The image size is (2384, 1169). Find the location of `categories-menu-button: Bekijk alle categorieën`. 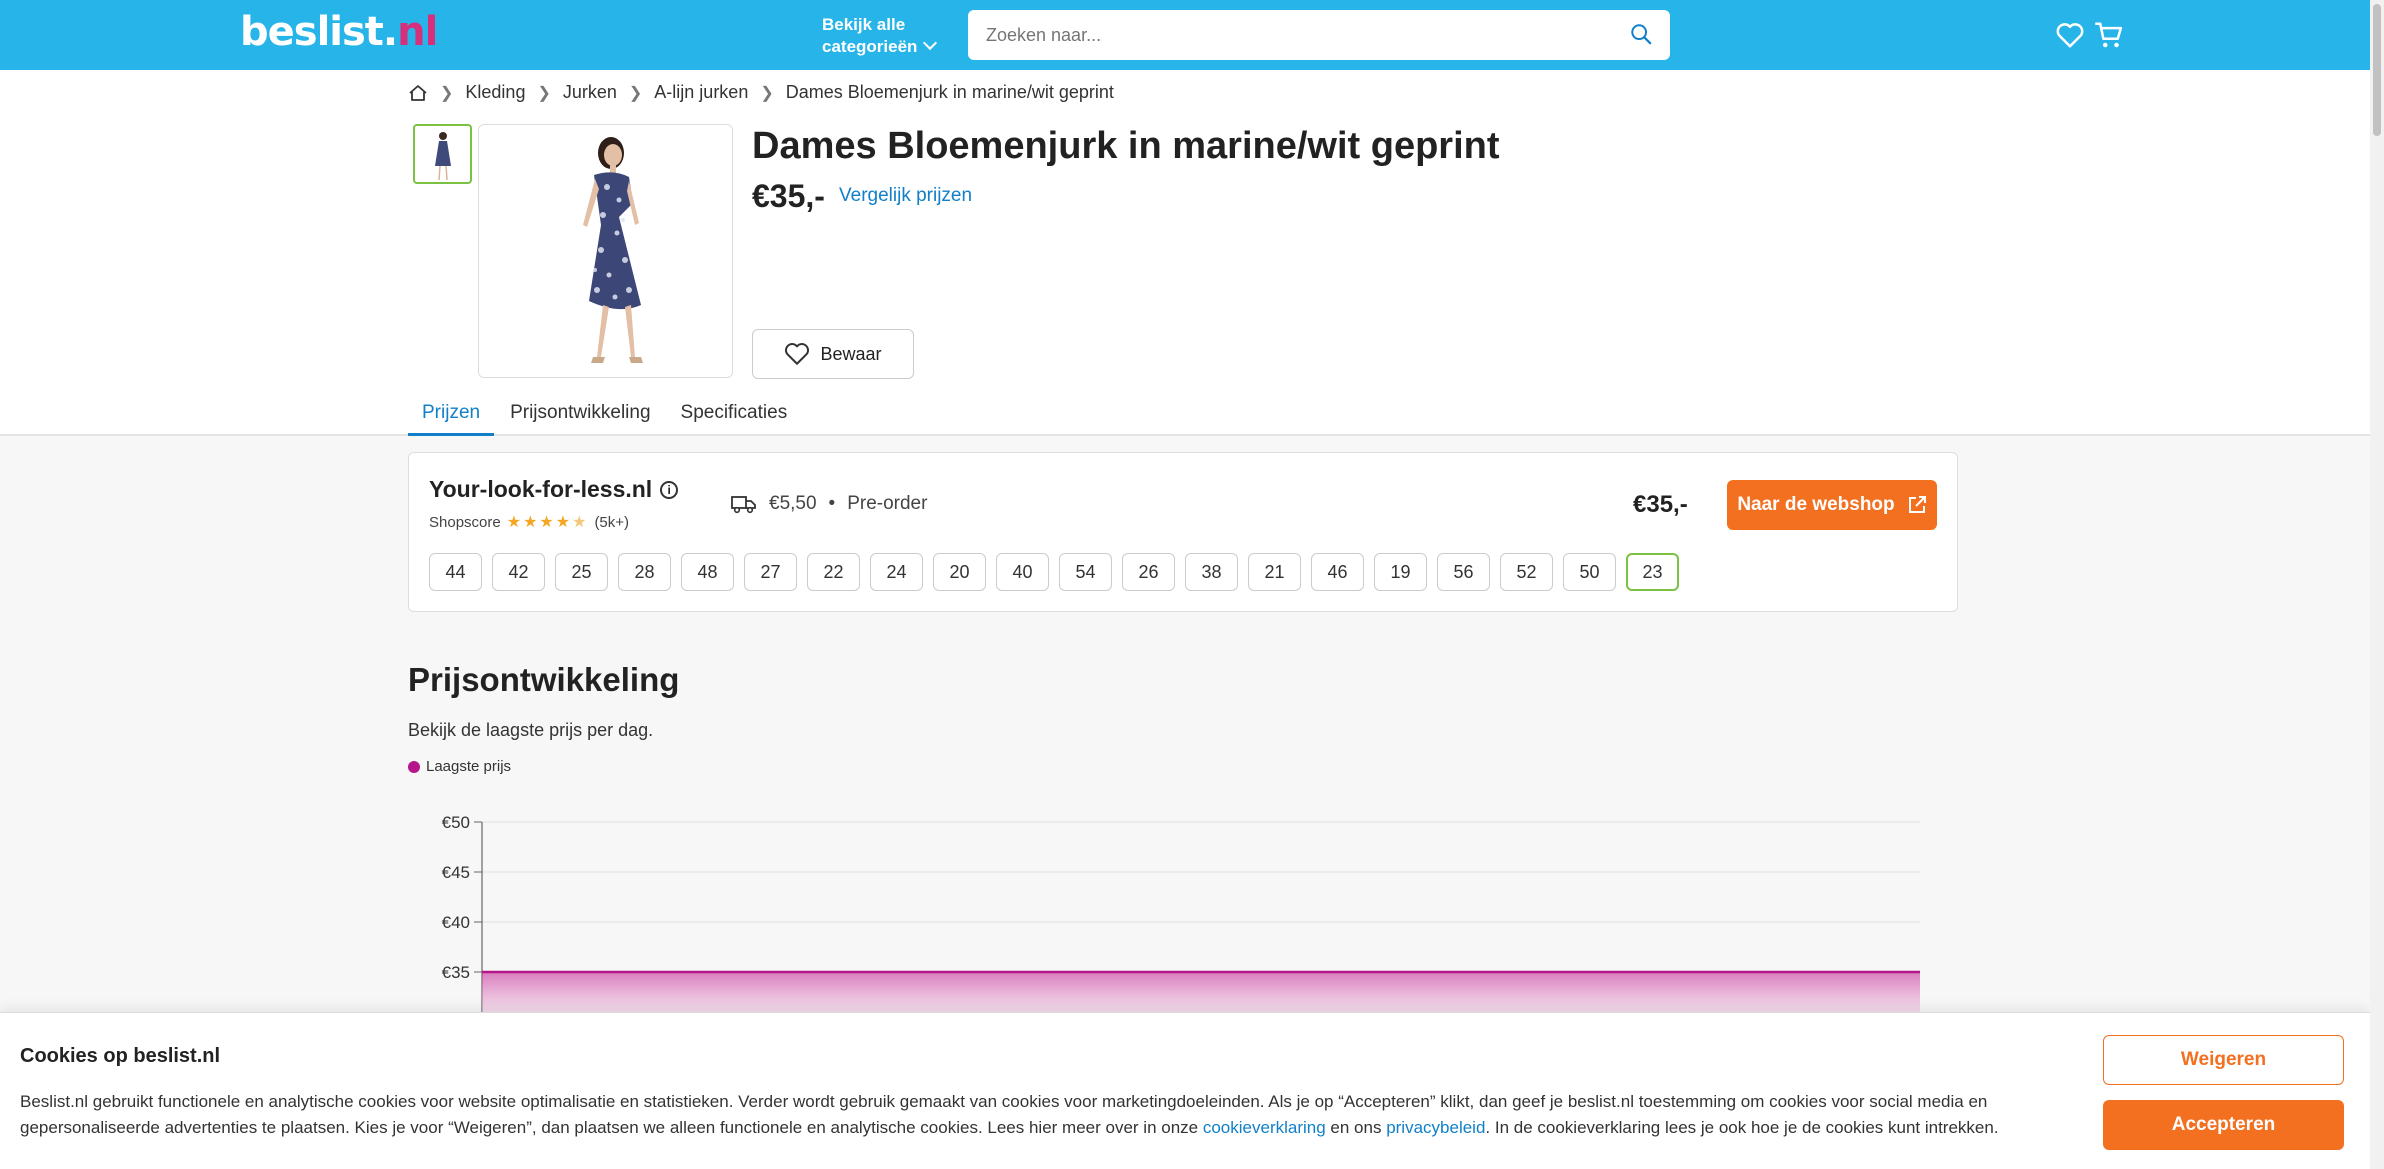

categories-menu-button: Bekijk alle categorieën is located at coordinates (880, 36).